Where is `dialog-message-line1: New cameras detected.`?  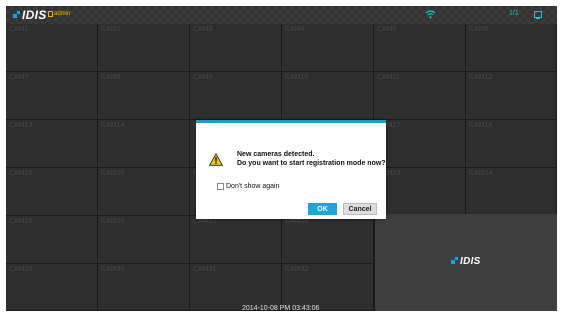
dialog-message-line1: New cameras detected. is located at coordinates (276, 154).